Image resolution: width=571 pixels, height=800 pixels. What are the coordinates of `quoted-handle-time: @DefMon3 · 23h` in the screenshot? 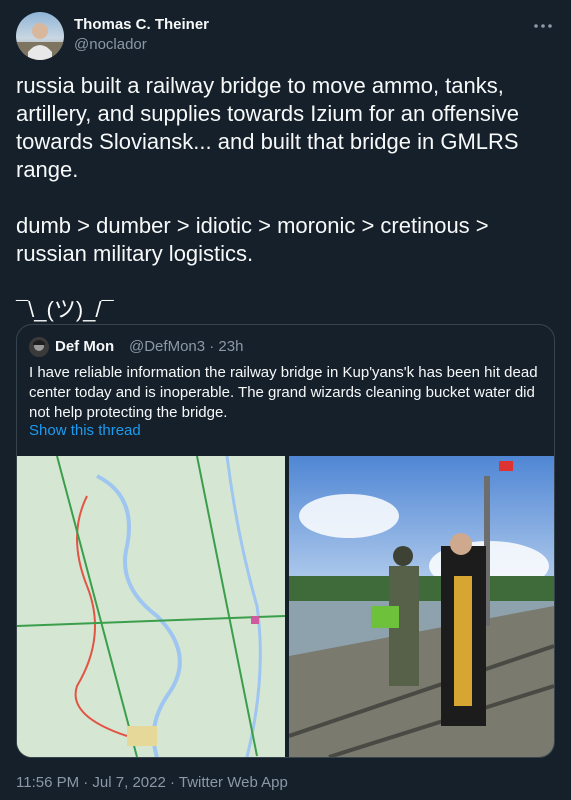 It's located at (186, 346).